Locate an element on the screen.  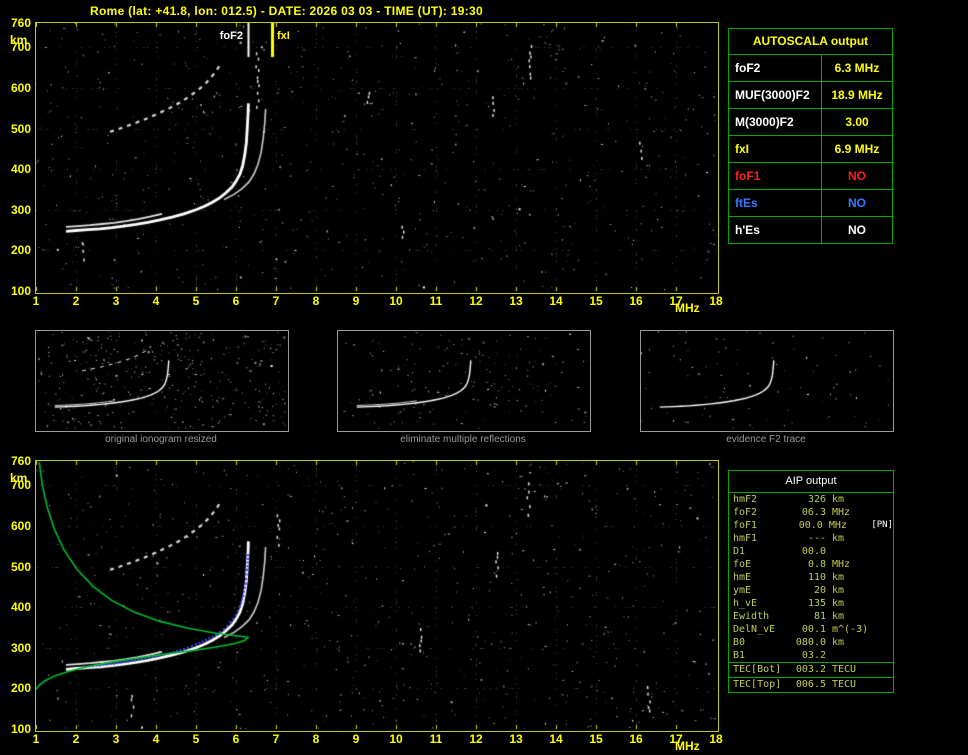
thumbnail-caption: original ionogram resized is located at coordinates (161, 439).